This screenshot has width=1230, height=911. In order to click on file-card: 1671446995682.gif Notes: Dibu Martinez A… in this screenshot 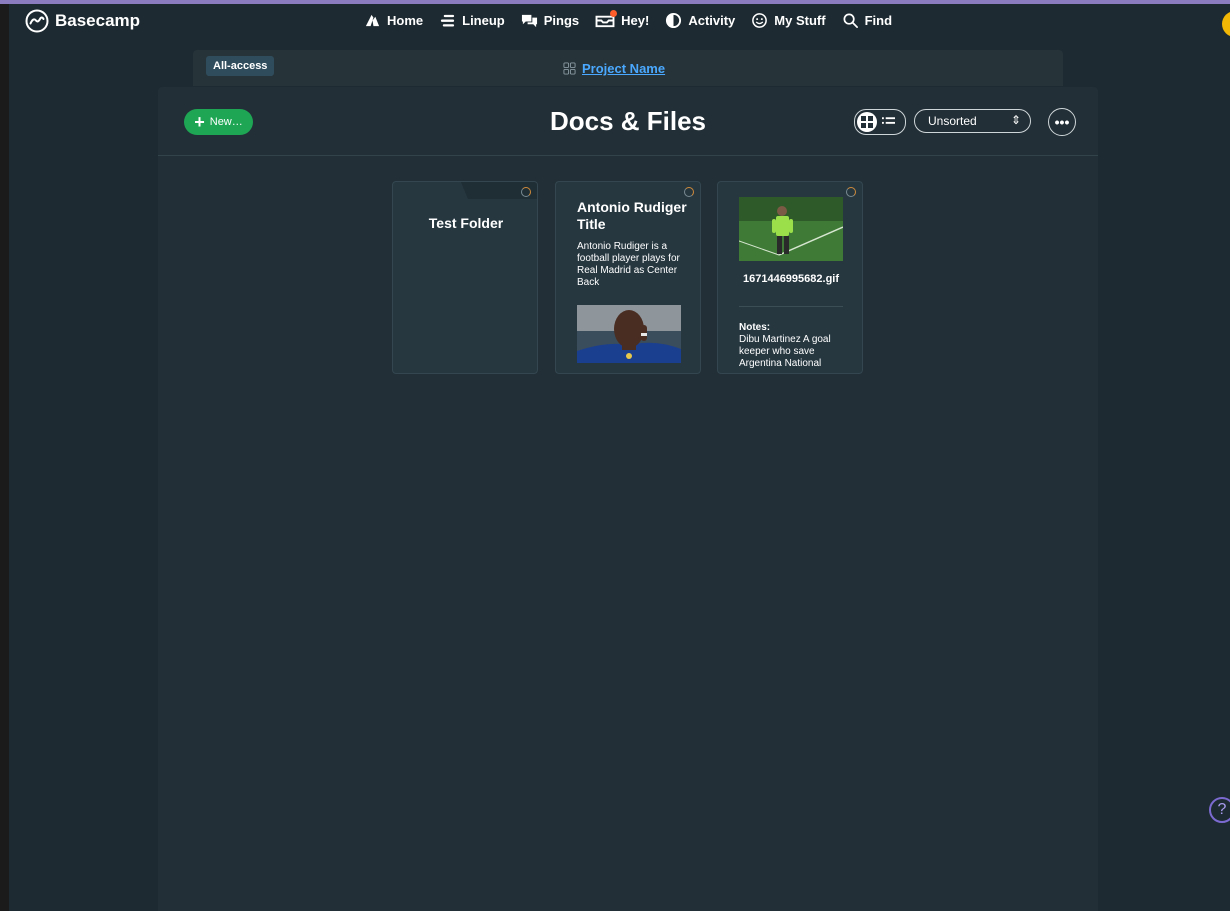, I will do `click(790, 277)`.